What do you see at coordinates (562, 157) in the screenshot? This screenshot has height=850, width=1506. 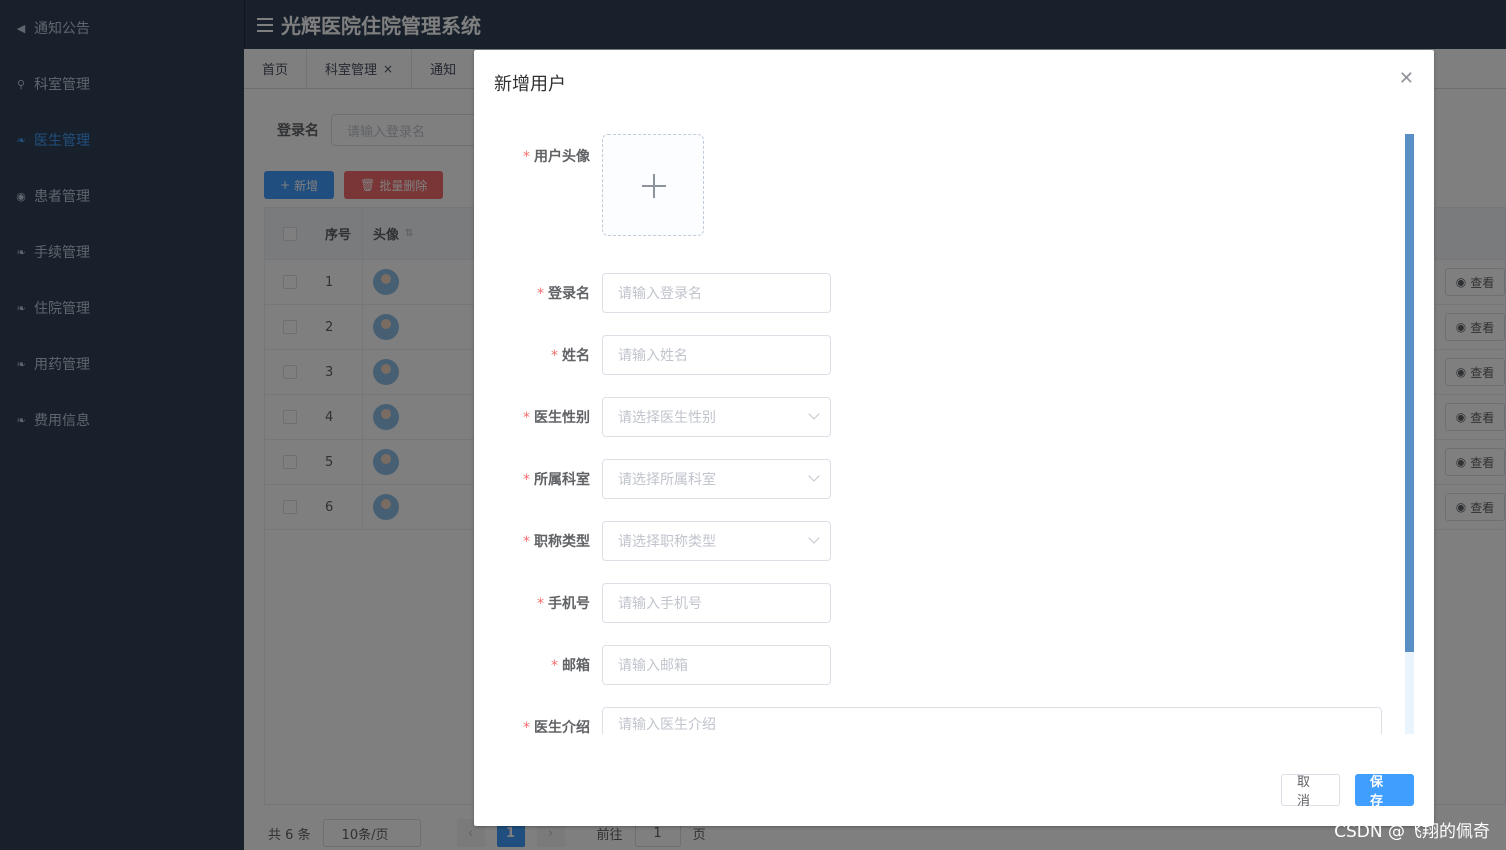 I see `avatar-label: 用户头像` at bounding box center [562, 157].